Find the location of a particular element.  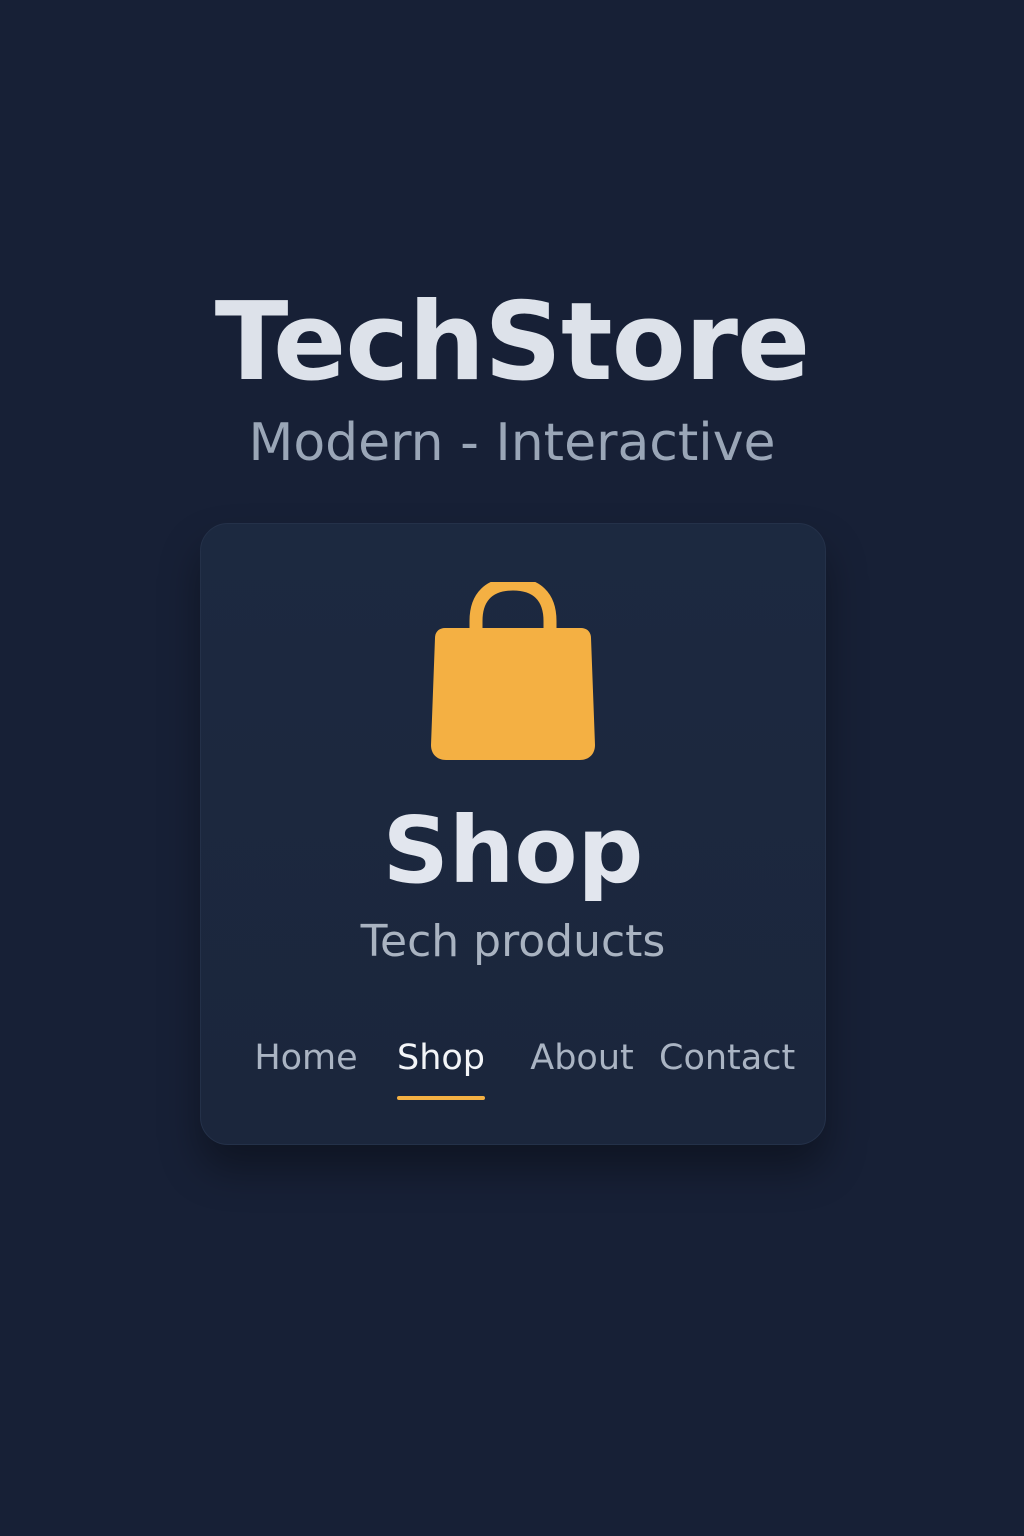

active-tab-indicator is located at coordinates (441, 1098).